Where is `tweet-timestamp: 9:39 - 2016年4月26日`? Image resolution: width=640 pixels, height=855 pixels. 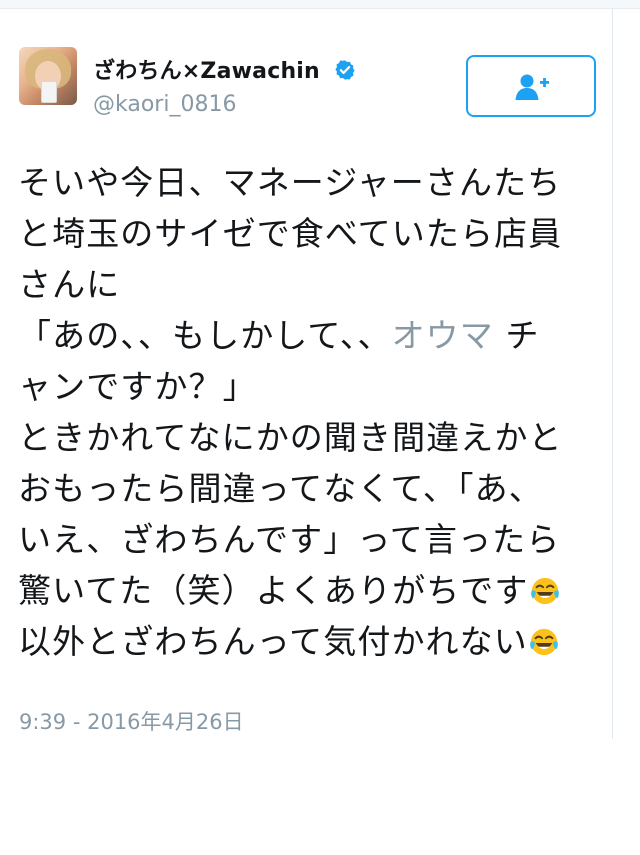 tweet-timestamp: 9:39 - 2016年4月26日 is located at coordinates (131, 721).